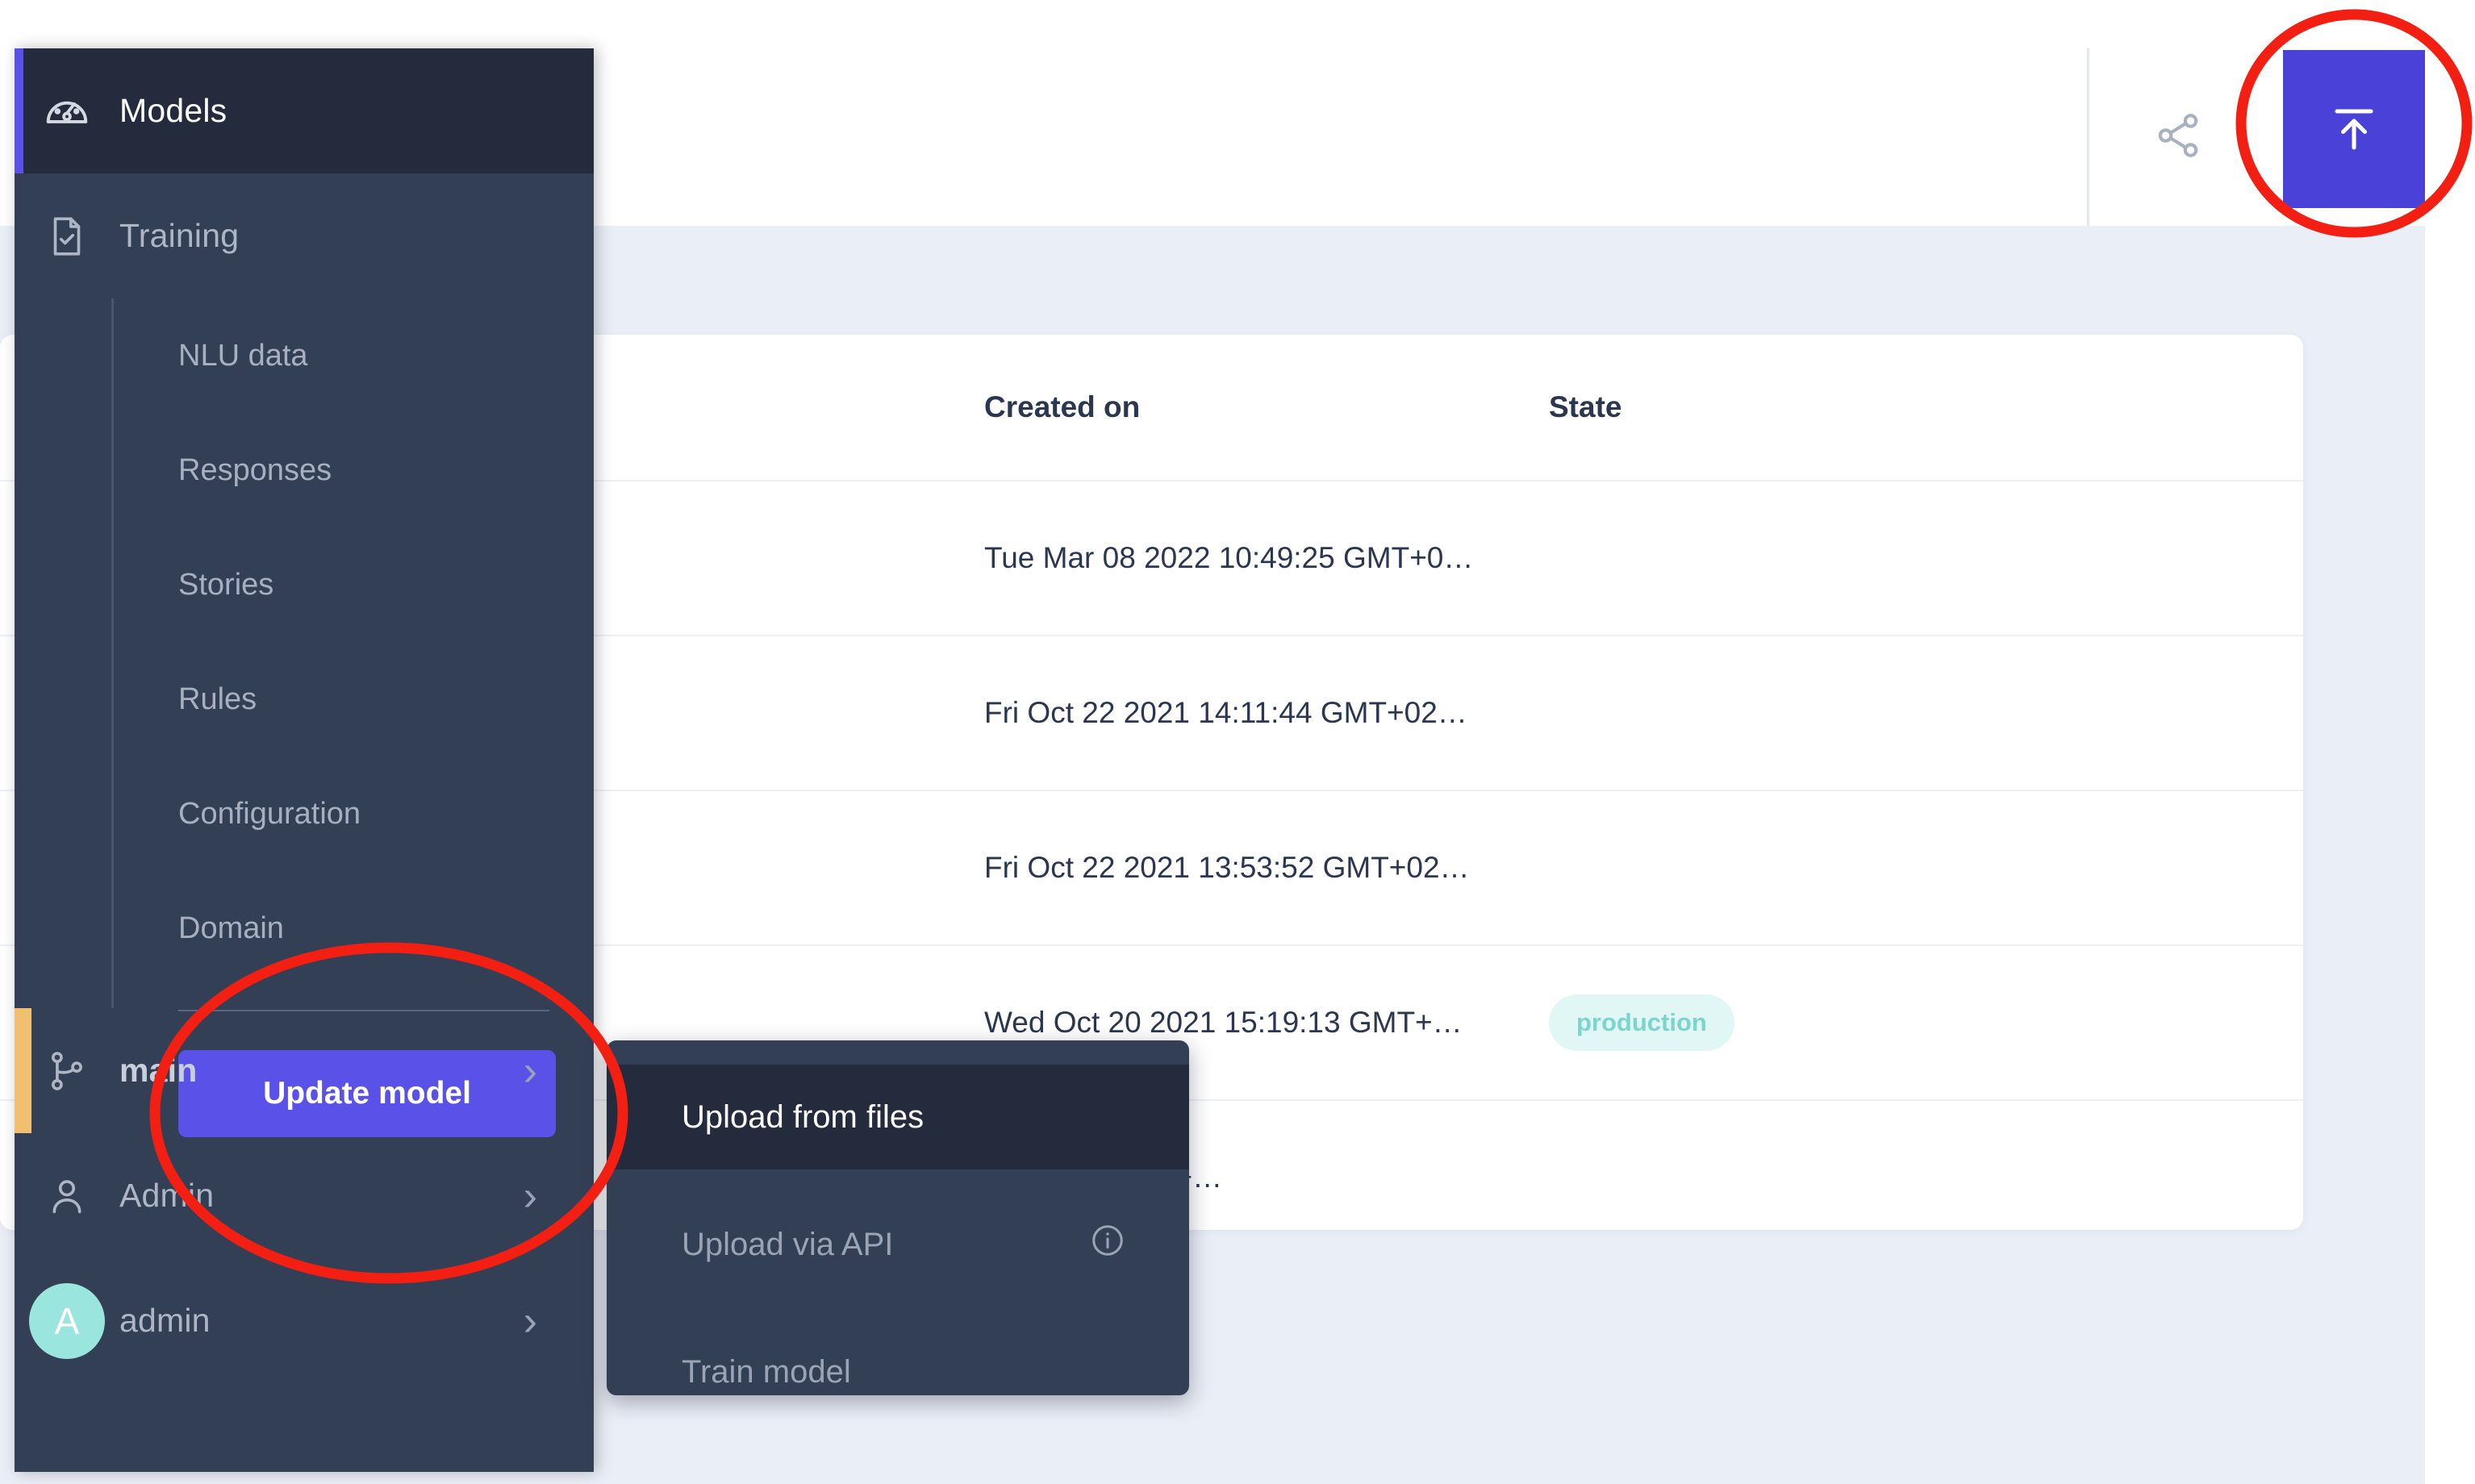 The height and width of the screenshot is (1484, 2475). Describe the element at coordinates (67, 111) in the screenshot. I see `gauge-icon` at that location.